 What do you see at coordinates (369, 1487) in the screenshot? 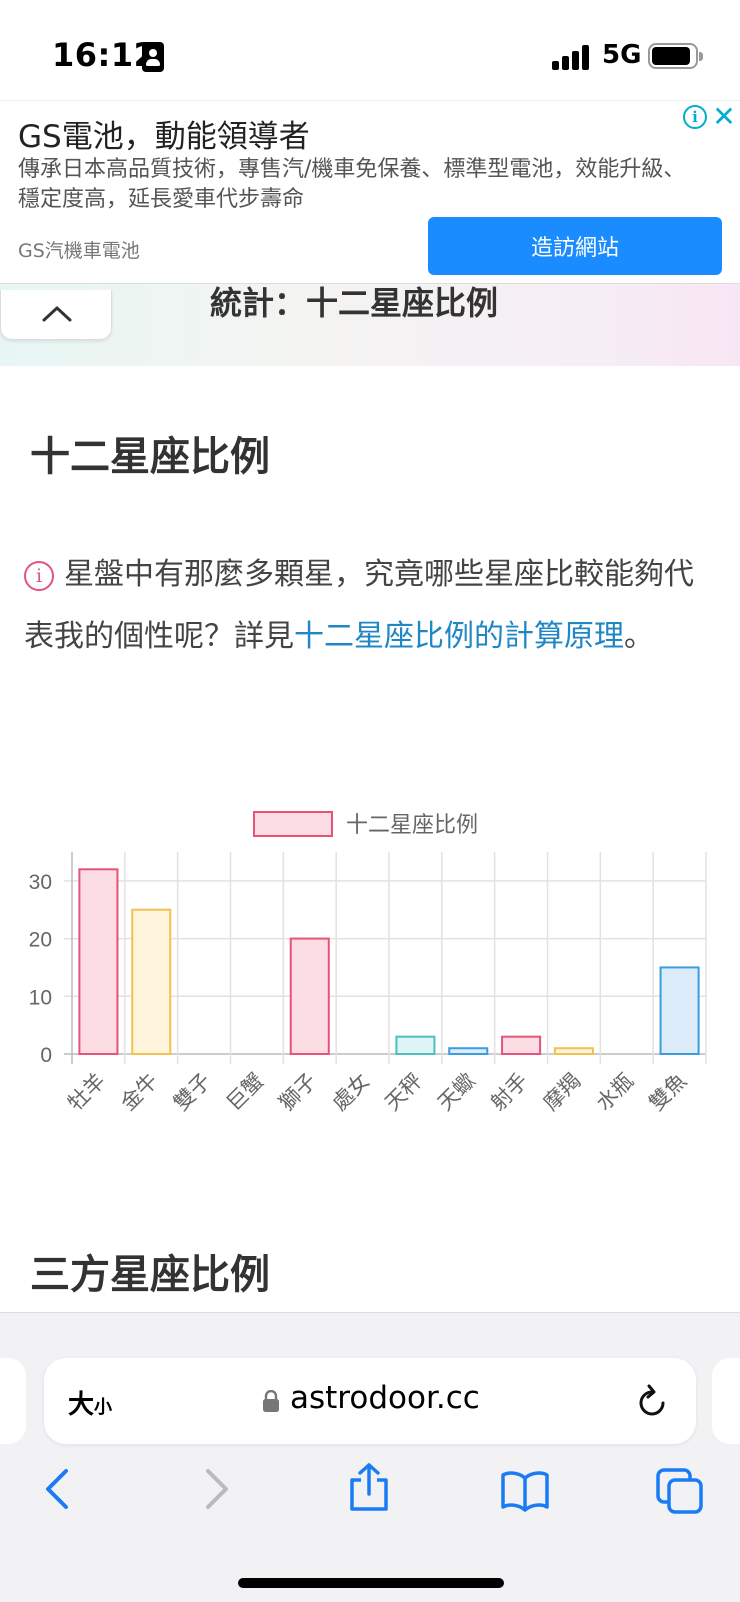
I see `share-icon` at bounding box center [369, 1487].